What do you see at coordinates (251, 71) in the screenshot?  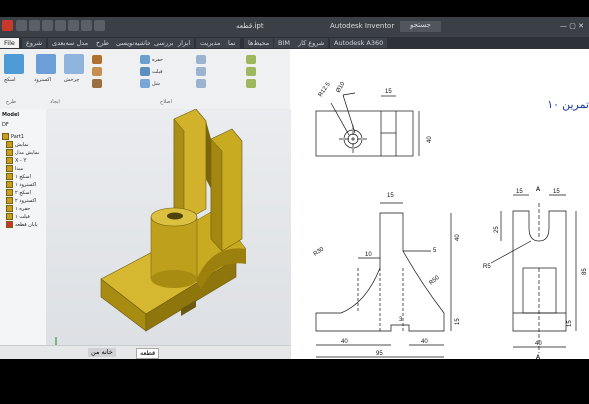 I see `mirror-icon` at bounding box center [251, 71].